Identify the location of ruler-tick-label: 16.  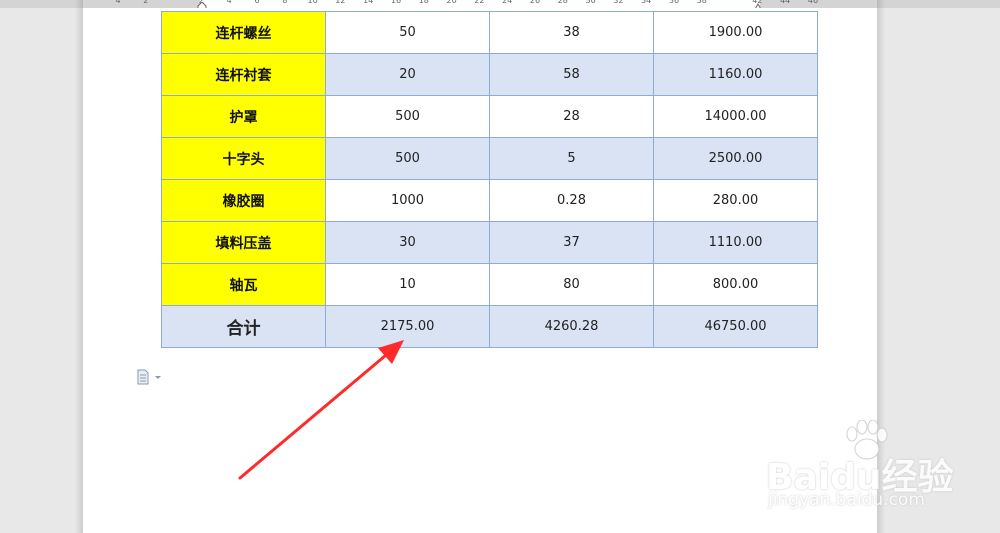
(396, 2).